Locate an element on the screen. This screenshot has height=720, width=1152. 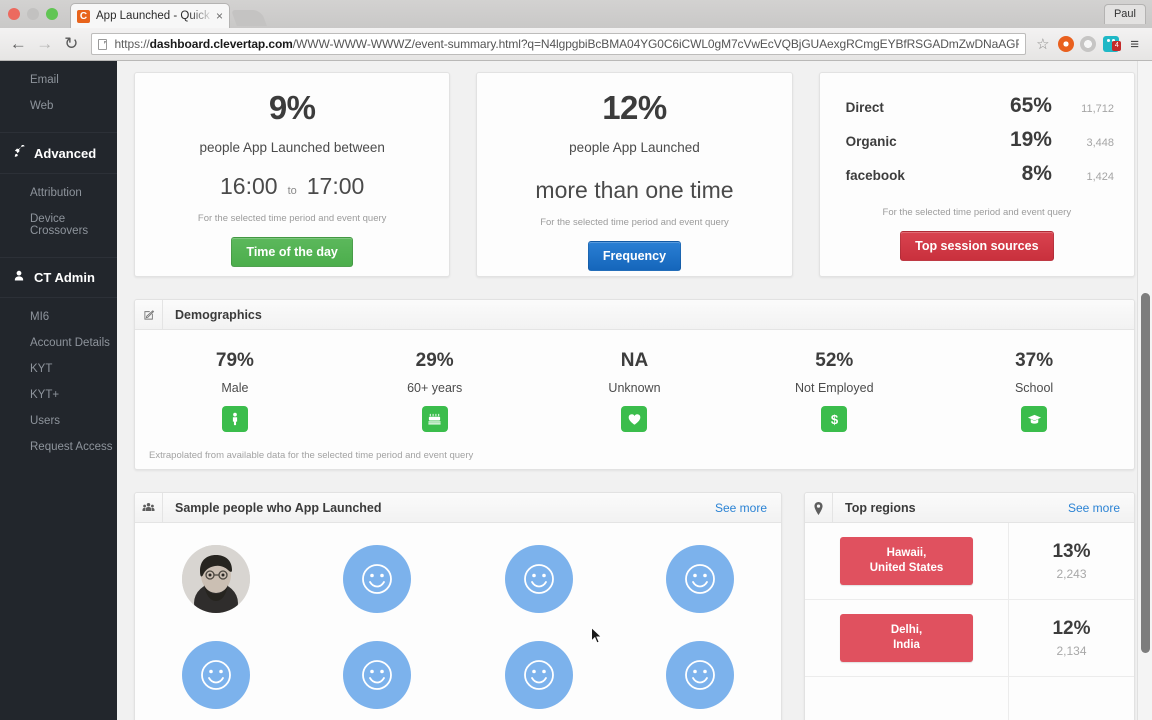
region-chip: Delhi, India is located at coordinates (906, 638).